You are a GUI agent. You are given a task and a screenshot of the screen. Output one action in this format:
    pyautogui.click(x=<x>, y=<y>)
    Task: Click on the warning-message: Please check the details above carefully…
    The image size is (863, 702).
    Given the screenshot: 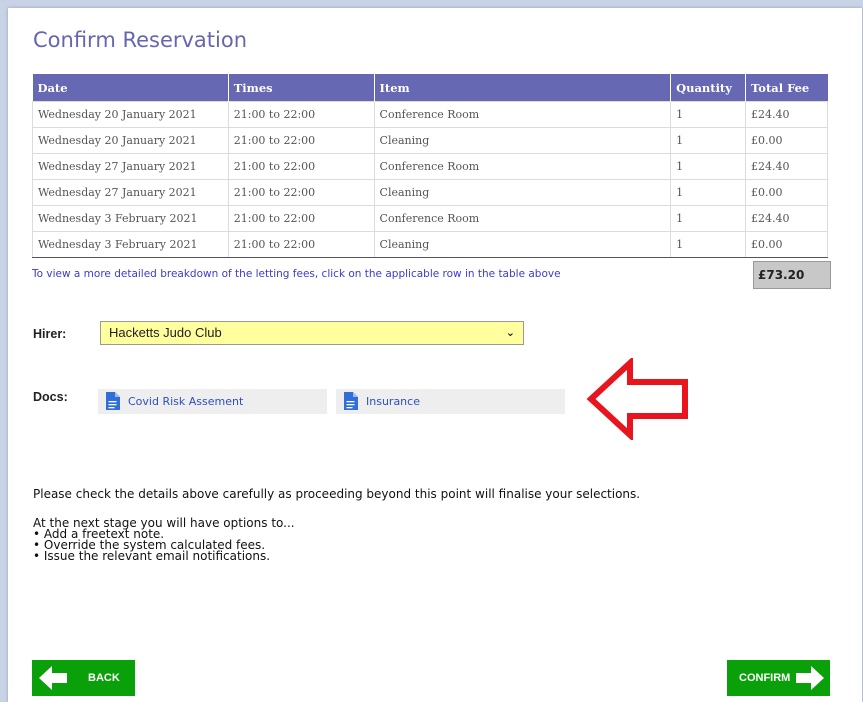 What is the action you would take?
    pyautogui.click(x=337, y=494)
    